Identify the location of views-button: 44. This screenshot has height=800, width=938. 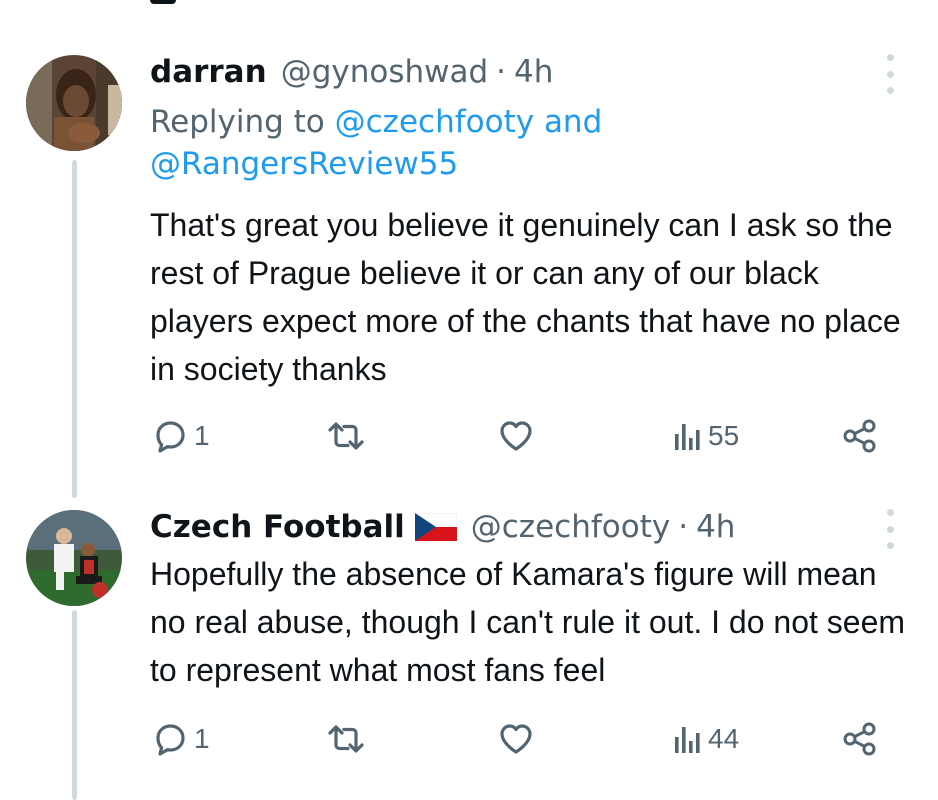
(705, 739).